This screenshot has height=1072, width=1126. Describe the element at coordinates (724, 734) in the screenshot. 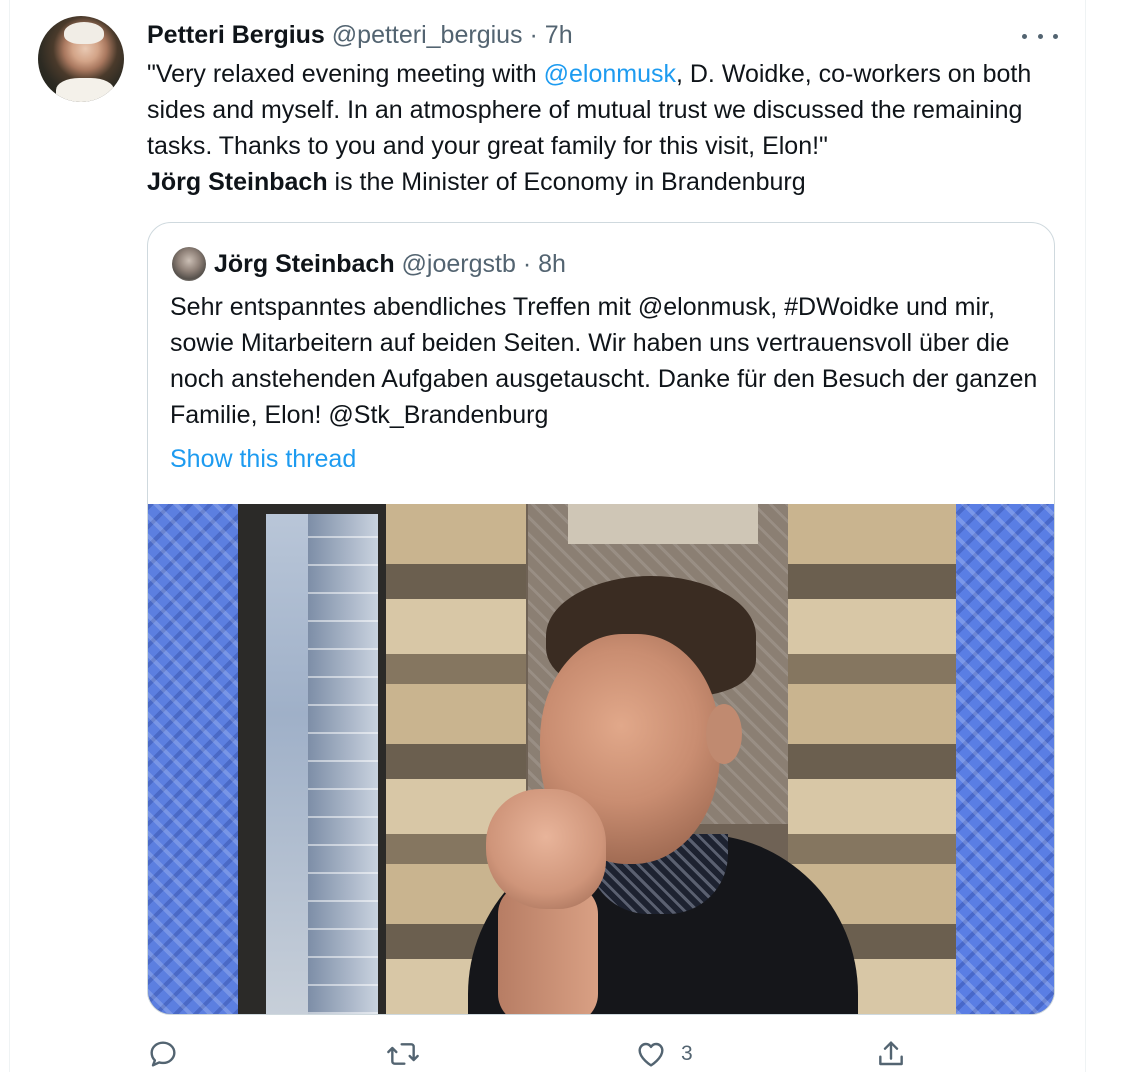

I see `photo-person-ear` at that location.